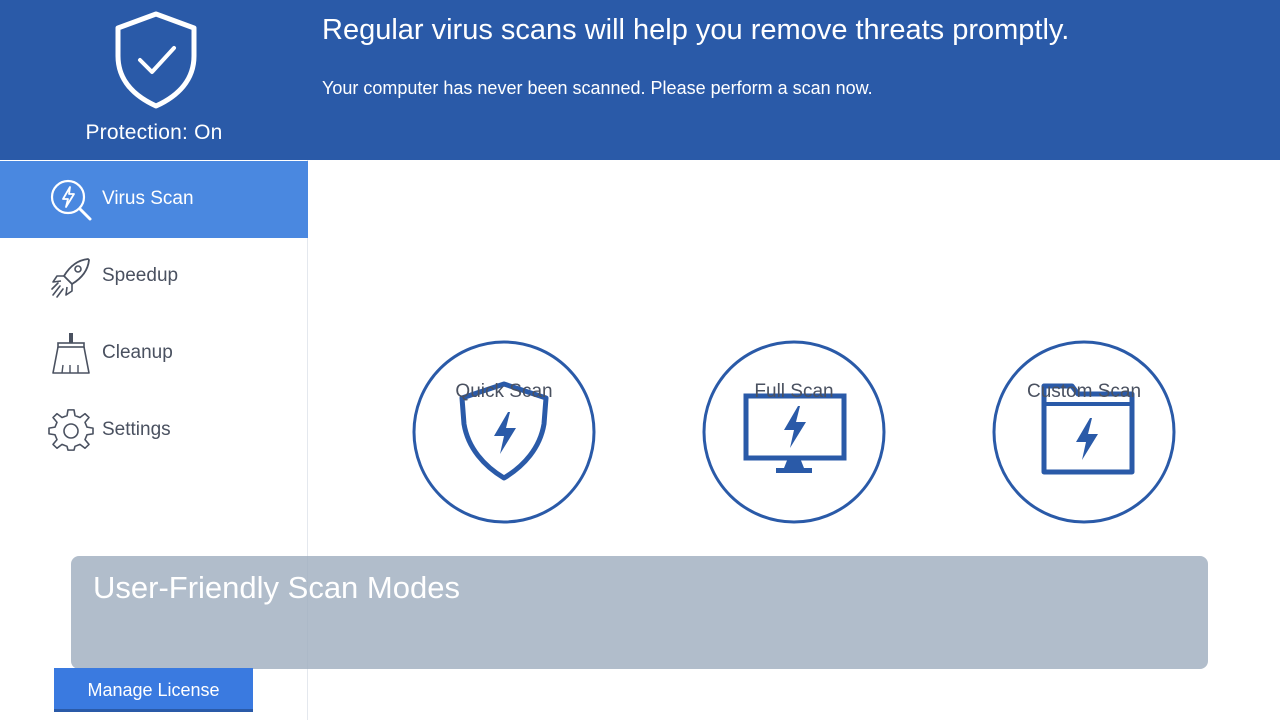  I want to click on full-scan-label: Full Scan, so click(794, 391).